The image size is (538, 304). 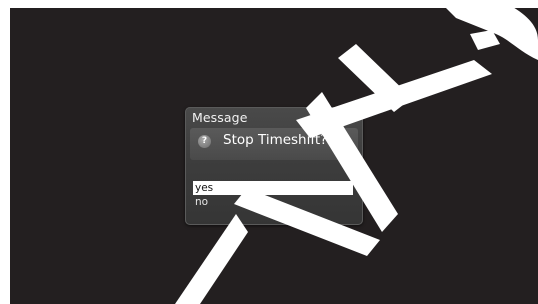 I want to click on option-yes: yes, so click(x=273, y=188).